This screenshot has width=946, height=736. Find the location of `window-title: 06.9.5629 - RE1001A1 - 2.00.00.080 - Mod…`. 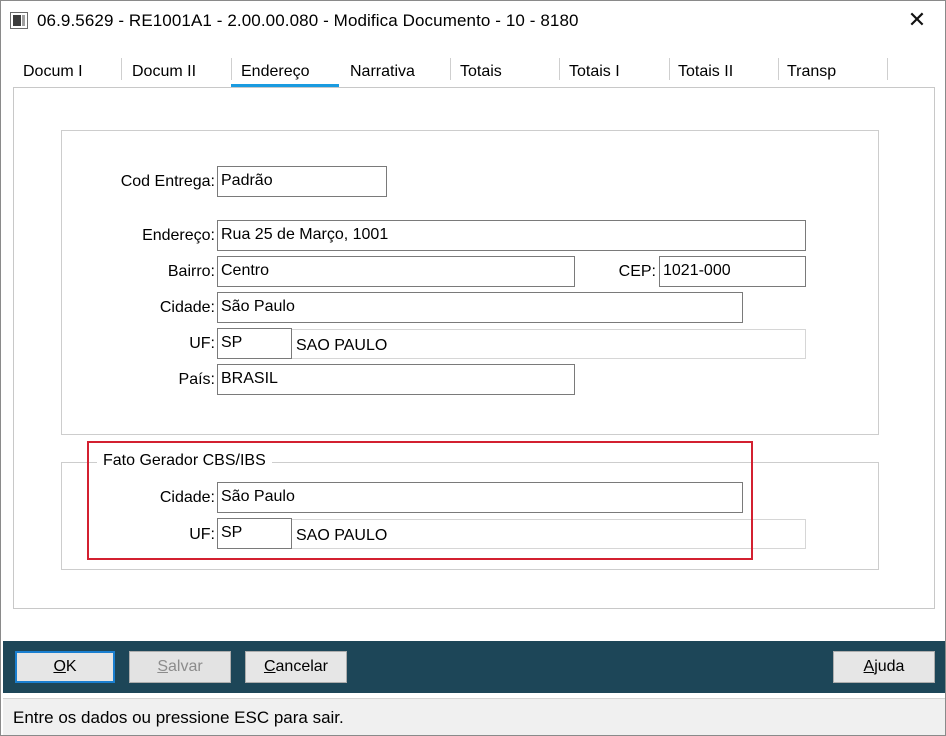

window-title: 06.9.5629 - RE1001A1 - 2.00.00.080 - Mod… is located at coordinates (308, 20).